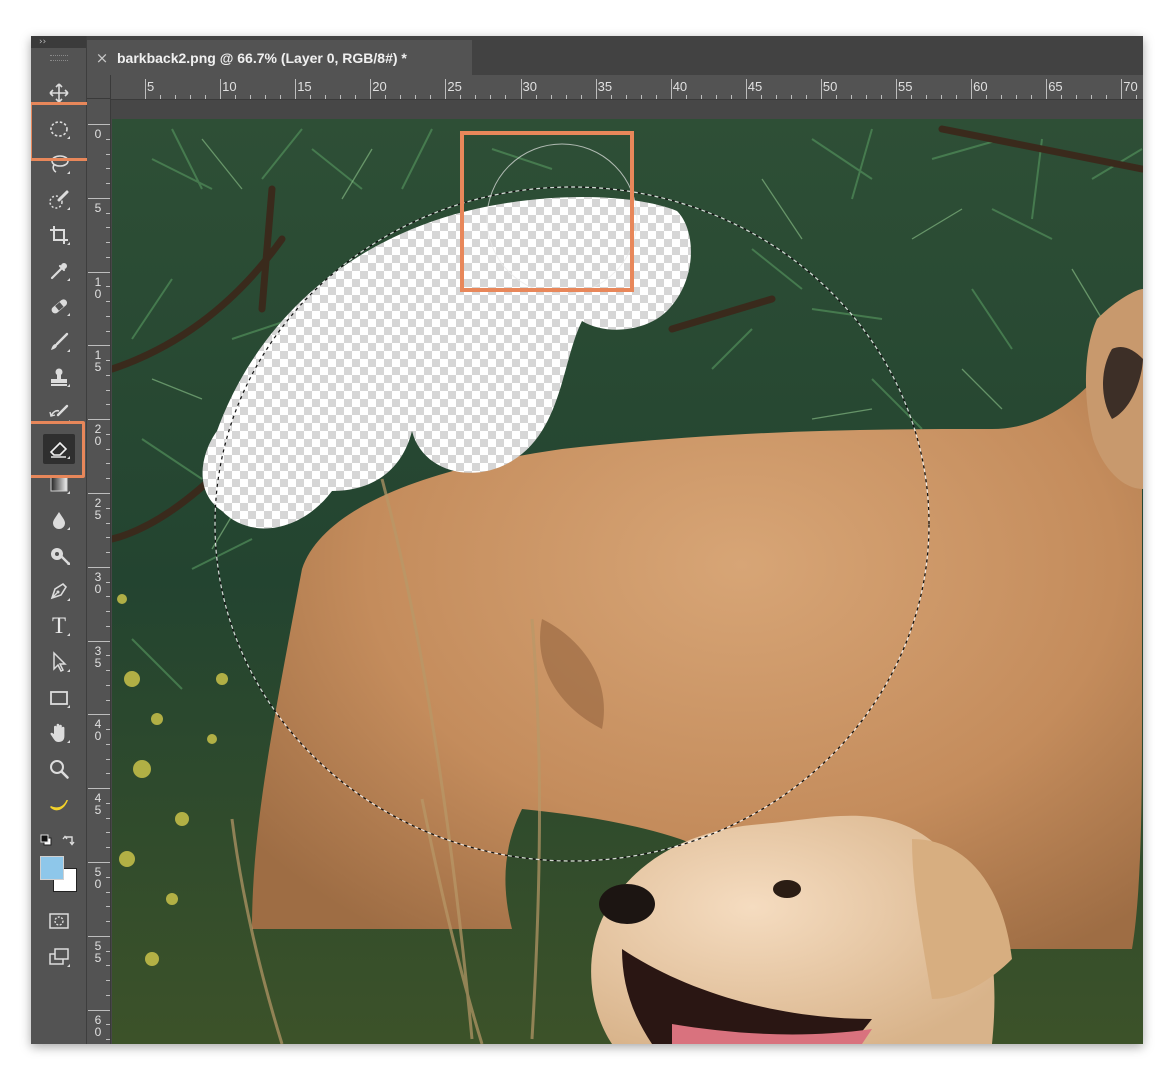  Describe the element at coordinates (59, 93) in the screenshot. I see `move-icon` at that location.